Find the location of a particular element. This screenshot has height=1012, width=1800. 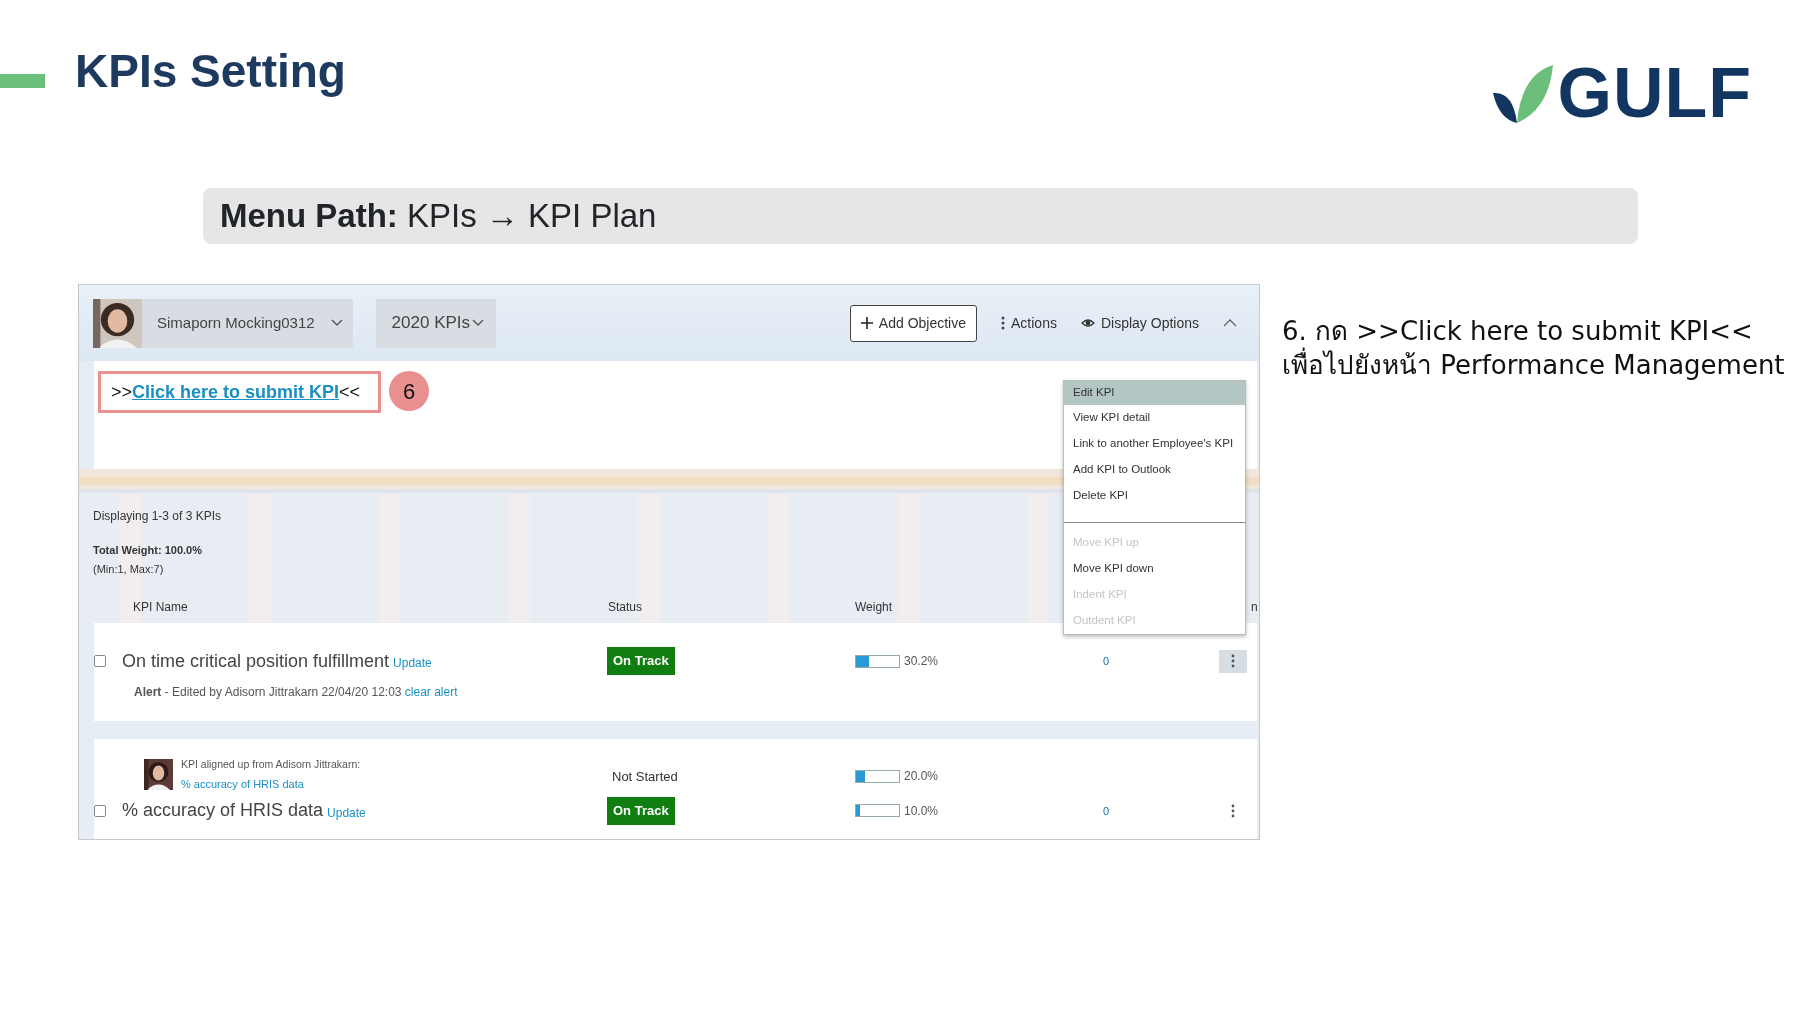

submit-instruction: >>Click here to submit KPI<< is located at coordinates (236, 392).